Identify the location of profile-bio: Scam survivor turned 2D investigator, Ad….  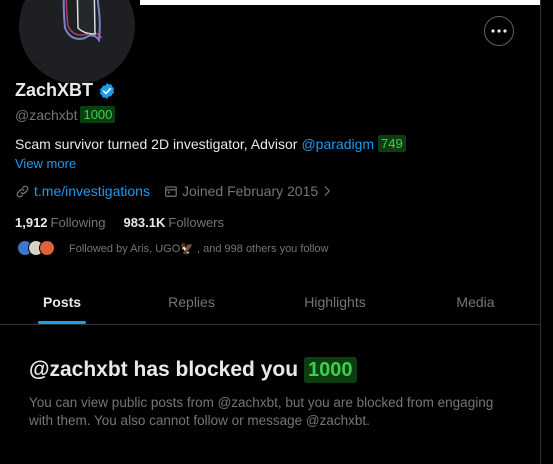
(210, 143).